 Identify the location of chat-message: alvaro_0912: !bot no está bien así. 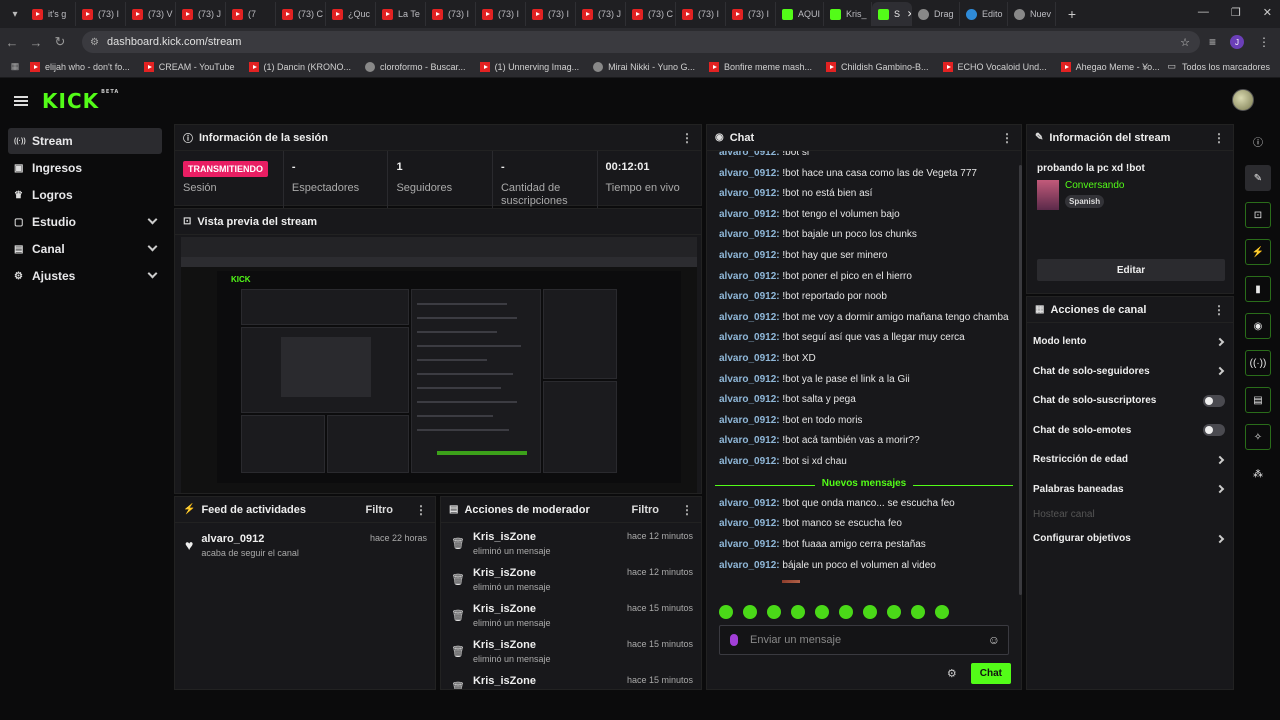
(795, 193).